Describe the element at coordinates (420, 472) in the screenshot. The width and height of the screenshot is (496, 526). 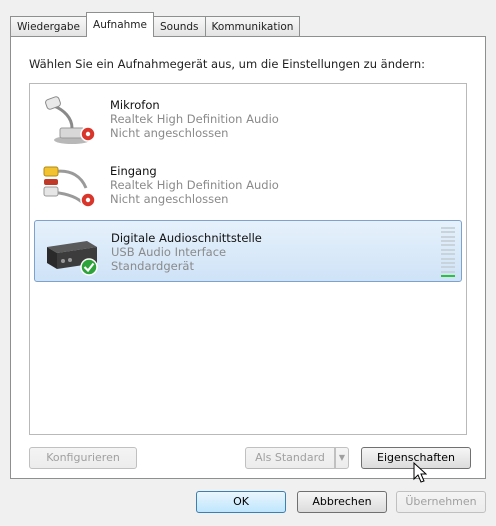
I see `mouse-pointer-icon` at that location.